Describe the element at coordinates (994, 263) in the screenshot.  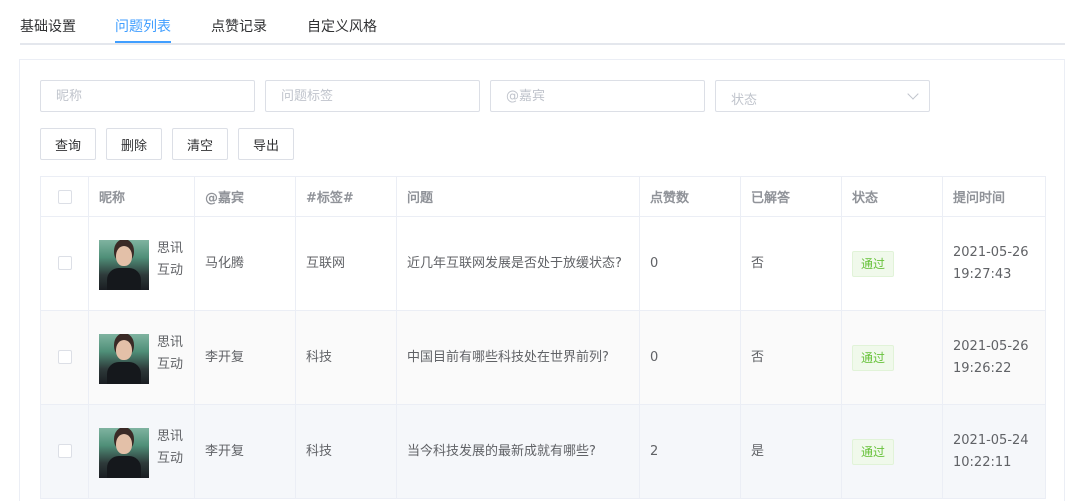
I see `time-cell: 2021-05-26 19:27:43` at that location.